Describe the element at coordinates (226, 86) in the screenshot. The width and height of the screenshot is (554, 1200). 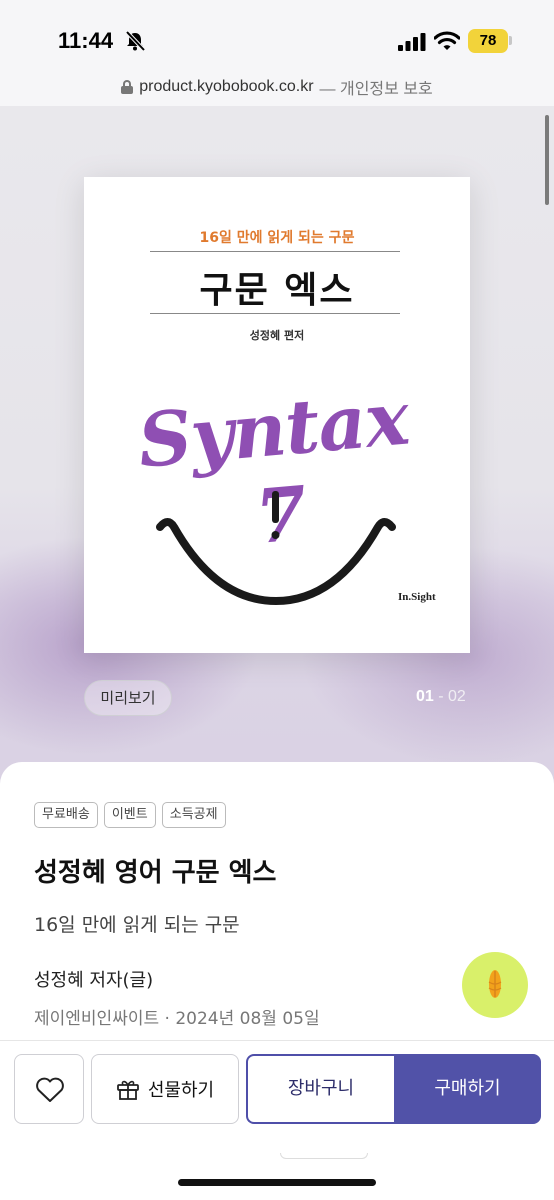
I see `url-domain: product.kyobobook.co.kr` at that location.